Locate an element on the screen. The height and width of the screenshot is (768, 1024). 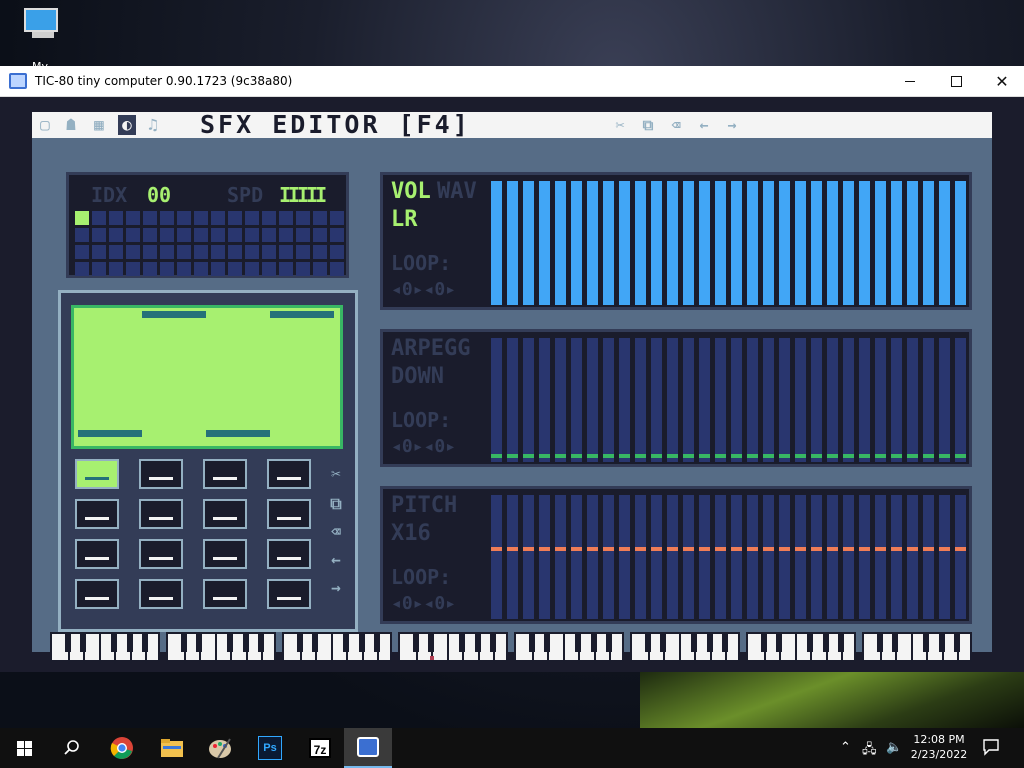
map-editor-tab-icon: ▦ is located at coordinates (99, 125).